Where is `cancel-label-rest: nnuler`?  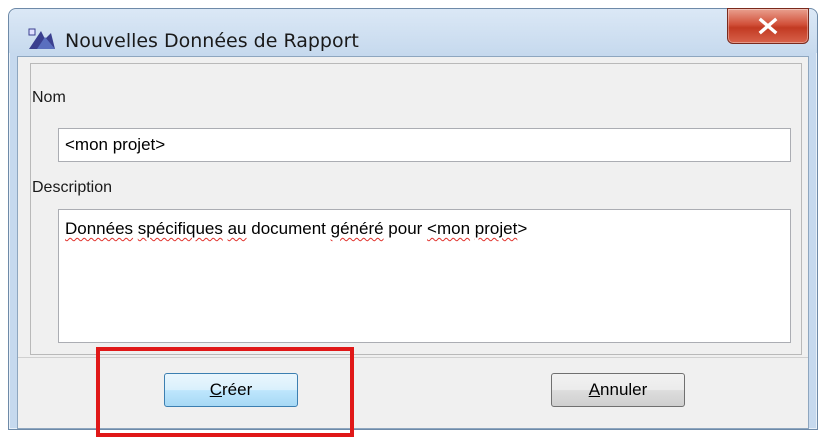 cancel-label-rest: nnuler is located at coordinates (624, 389).